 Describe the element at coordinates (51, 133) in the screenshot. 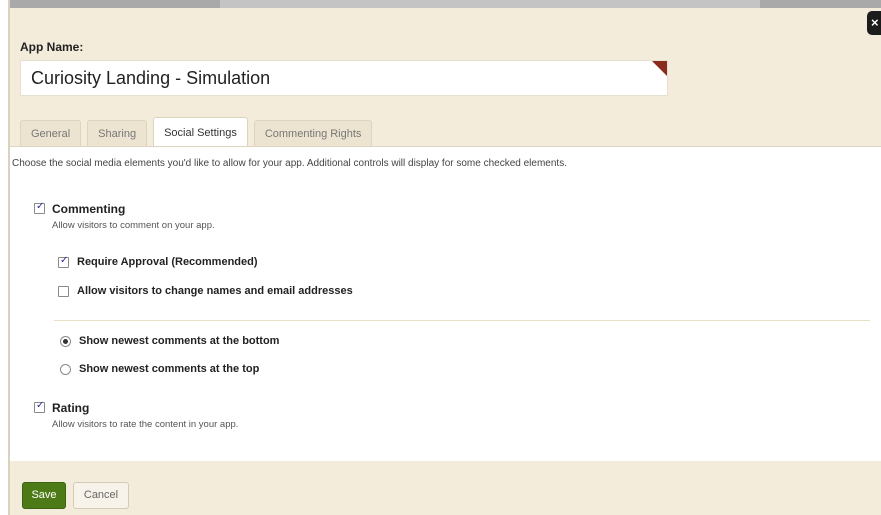

I see `tab-general: General` at that location.